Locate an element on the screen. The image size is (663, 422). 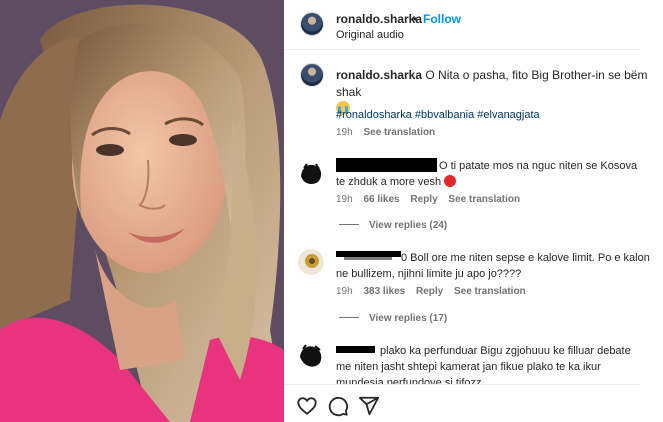
comment-text-line: ne bullizem, njihni limite ju apo jo???? is located at coordinates (429, 274).